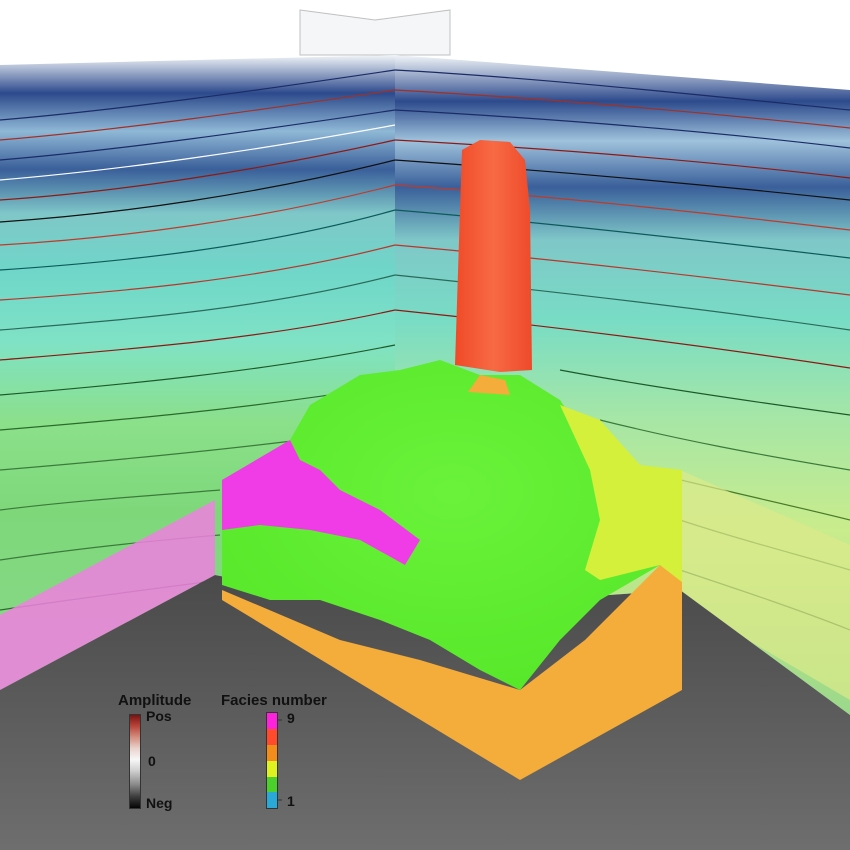 This screenshot has height=850, width=850. Describe the element at coordinates (493, 256) in the screenshot. I see `gas-chimney` at that location.